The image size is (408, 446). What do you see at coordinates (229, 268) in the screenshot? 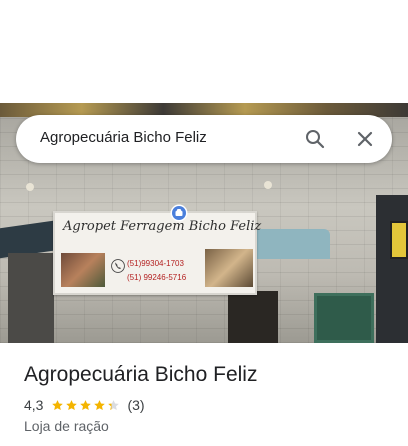
I see `banner-photo-right` at bounding box center [229, 268].